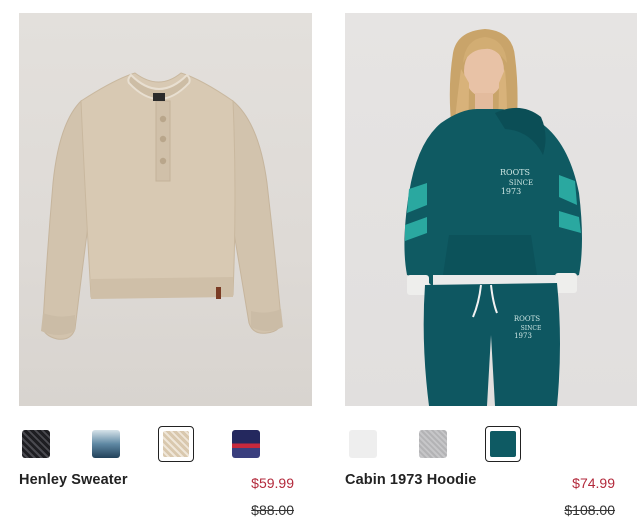 Image resolution: width=642 pixels, height=523 pixels. Describe the element at coordinates (106, 444) in the screenshot. I see `swatch-blue-fade` at that location.